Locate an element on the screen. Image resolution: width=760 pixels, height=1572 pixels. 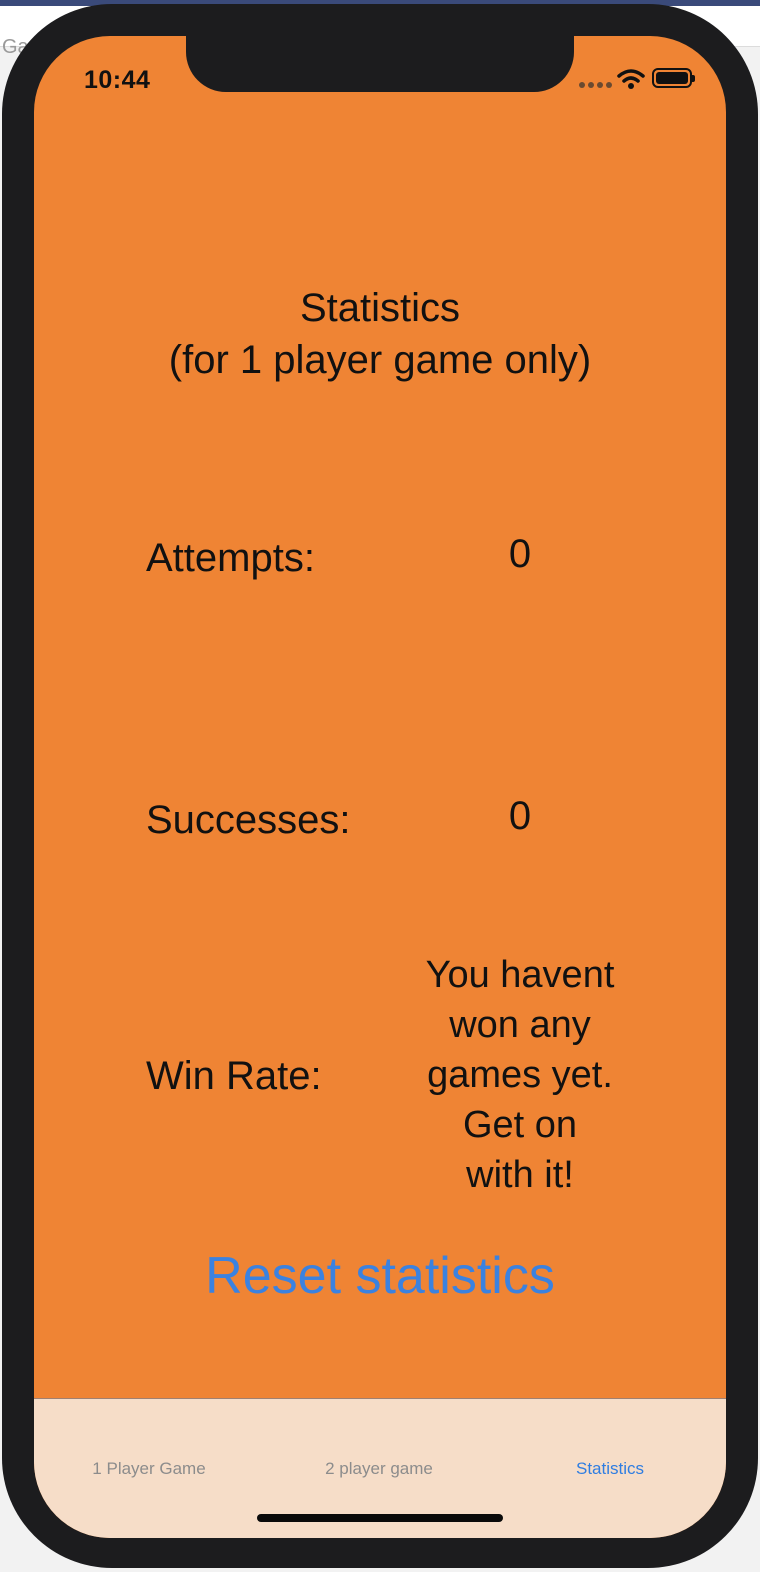
reset-statistics-button: Reset statistics is located at coordinates (380, 1276).